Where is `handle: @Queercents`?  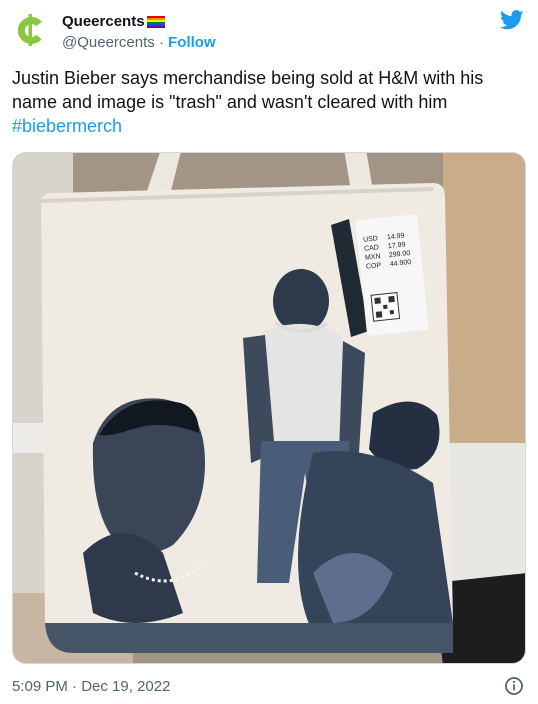 handle: @Queercents is located at coordinates (108, 42).